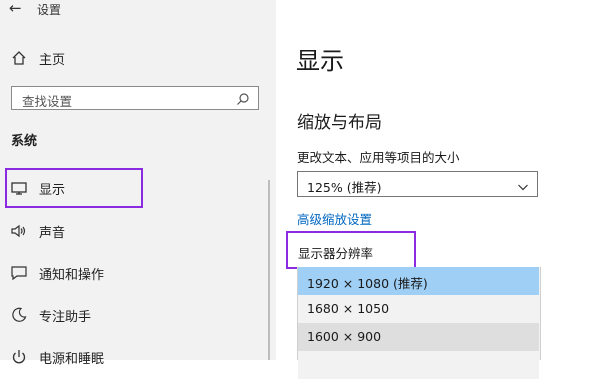 The width and height of the screenshot is (610, 379). I want to click on highlight-box-display, so click(74, 188).